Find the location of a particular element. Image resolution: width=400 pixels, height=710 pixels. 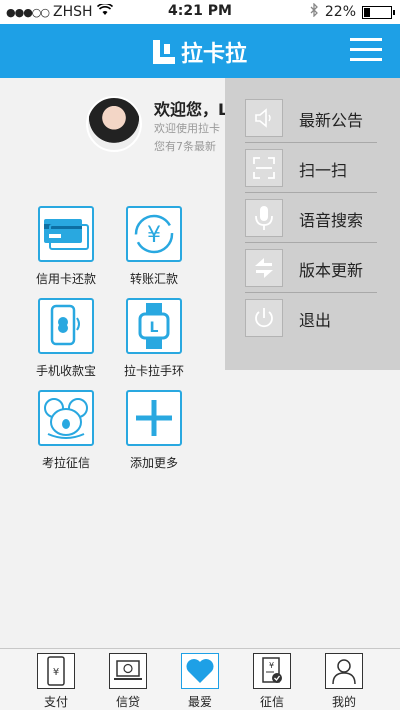

app-title: 拉卡拉 is located at coordinates (213, 54).